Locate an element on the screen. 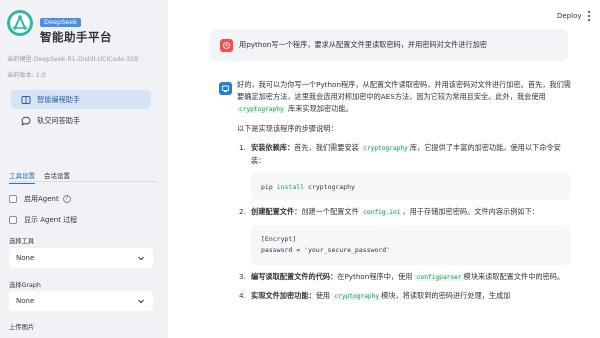 The height and width of the screenshot is (338, 600). inline-code: configparser is located at coordinates (439, 277).